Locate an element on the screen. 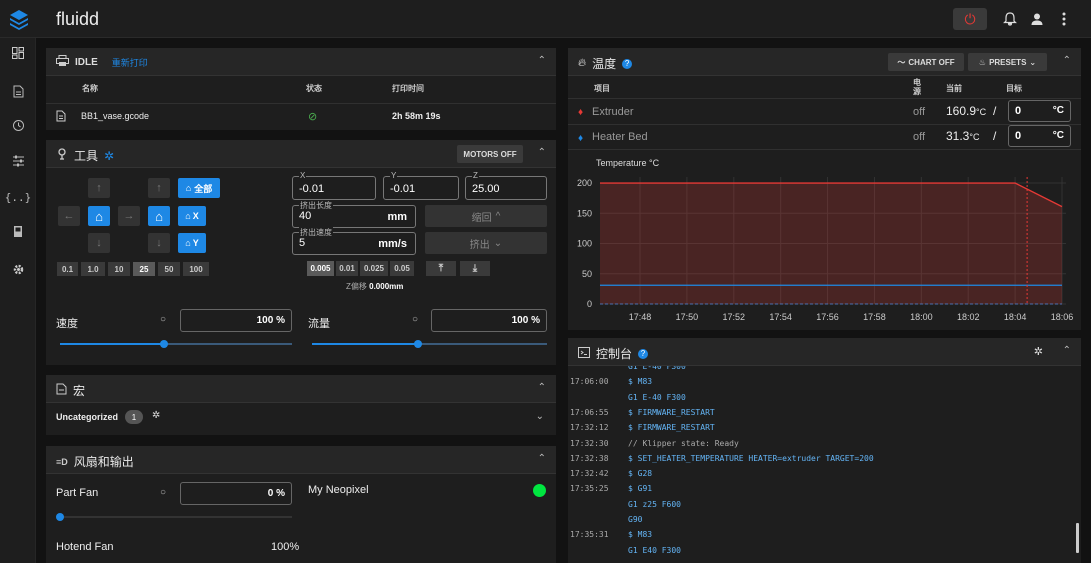 This screenshot has height=563, width=1091. chart-off-button: 〜 CHART OFF is located at coordinates (926, 62).